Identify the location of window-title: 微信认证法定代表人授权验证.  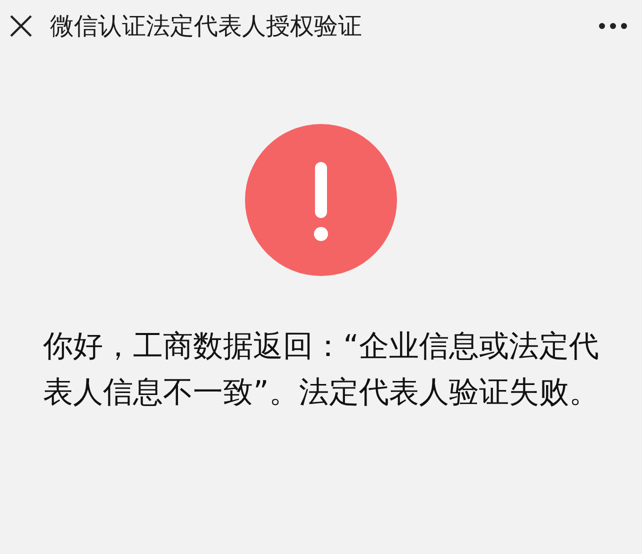
(206, 26).